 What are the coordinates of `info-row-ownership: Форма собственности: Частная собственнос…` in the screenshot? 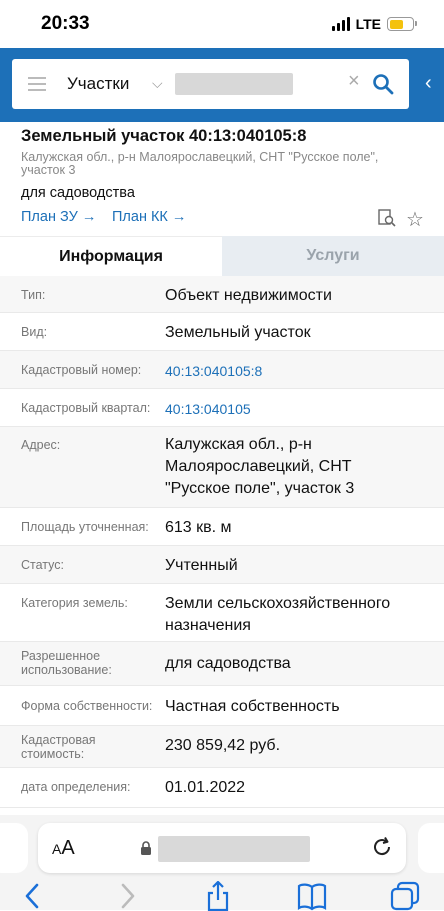 It's located at (222, 706).